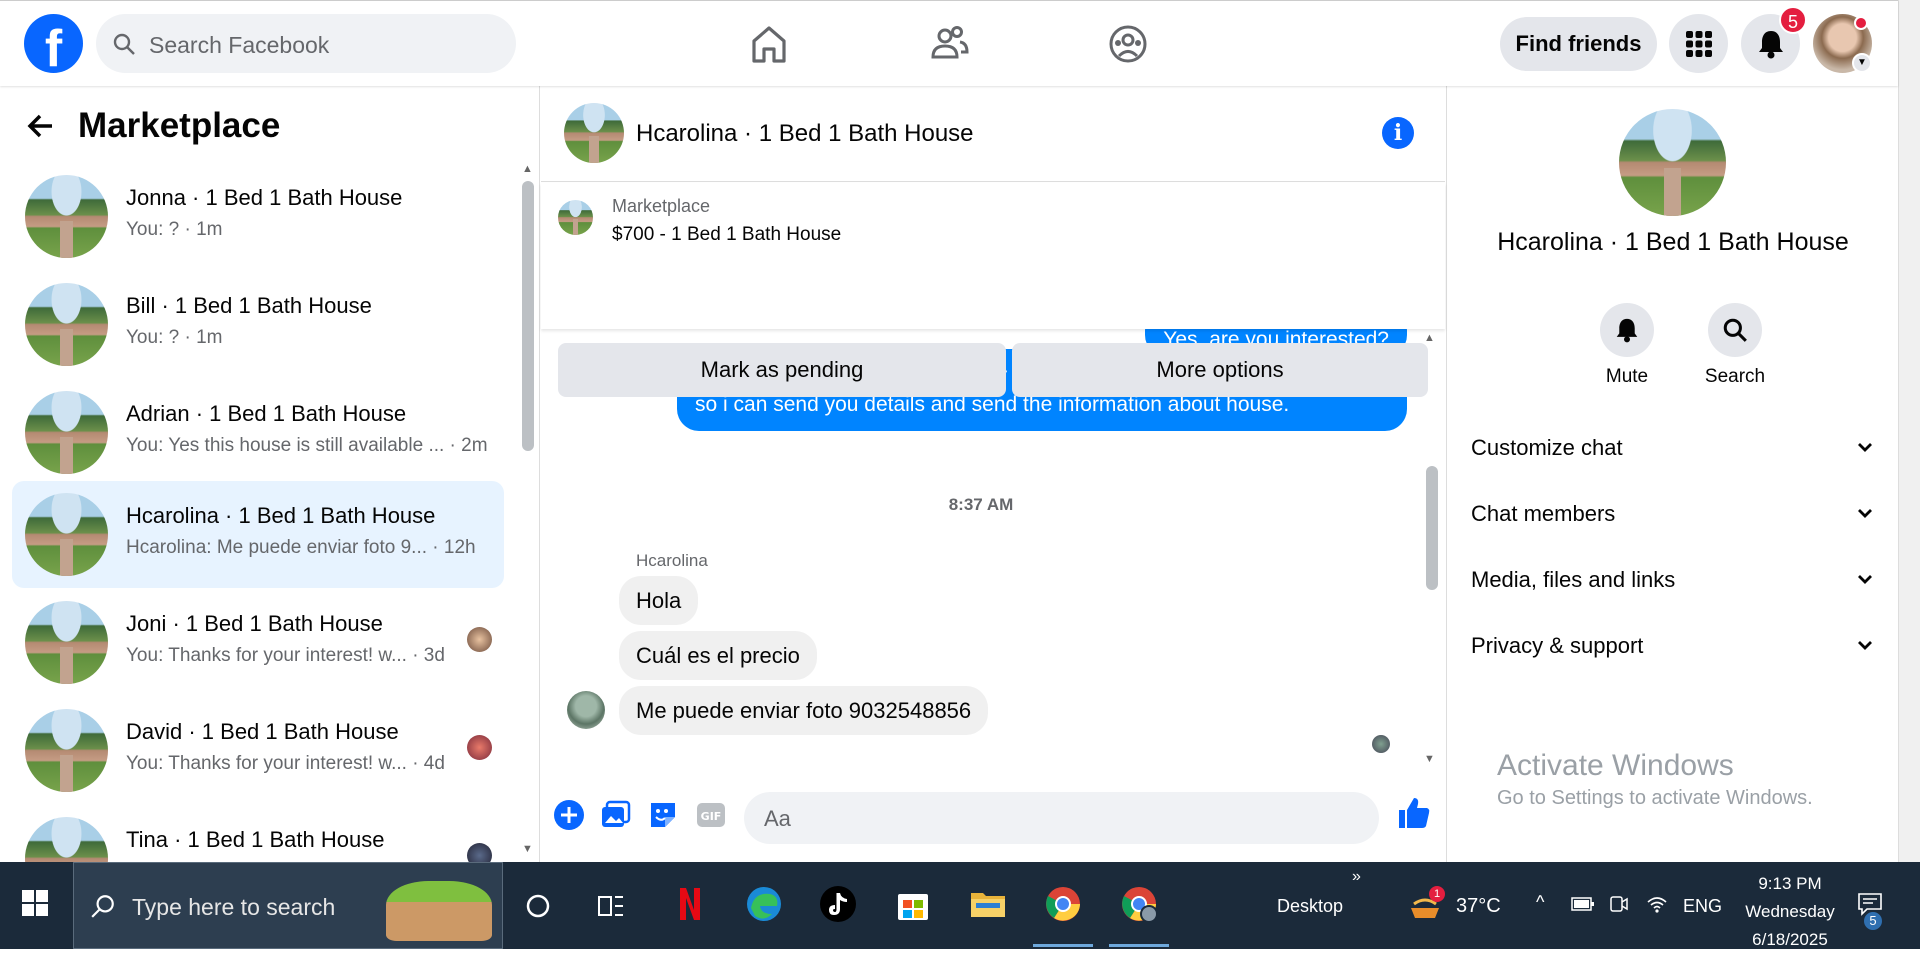 The width and height of the screenshot is (1920, 954). I want to click on mute-action: Mute, so click(1627, 345).